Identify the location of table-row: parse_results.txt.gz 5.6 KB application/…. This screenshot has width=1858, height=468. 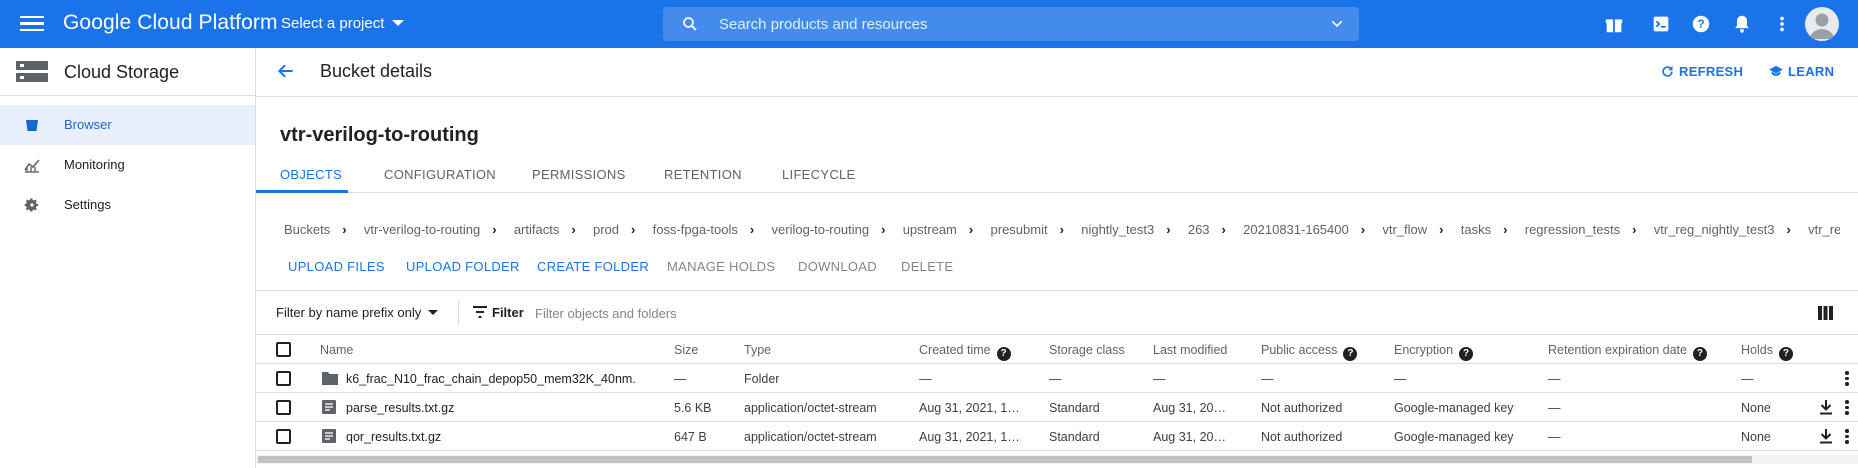
(1057, 407).